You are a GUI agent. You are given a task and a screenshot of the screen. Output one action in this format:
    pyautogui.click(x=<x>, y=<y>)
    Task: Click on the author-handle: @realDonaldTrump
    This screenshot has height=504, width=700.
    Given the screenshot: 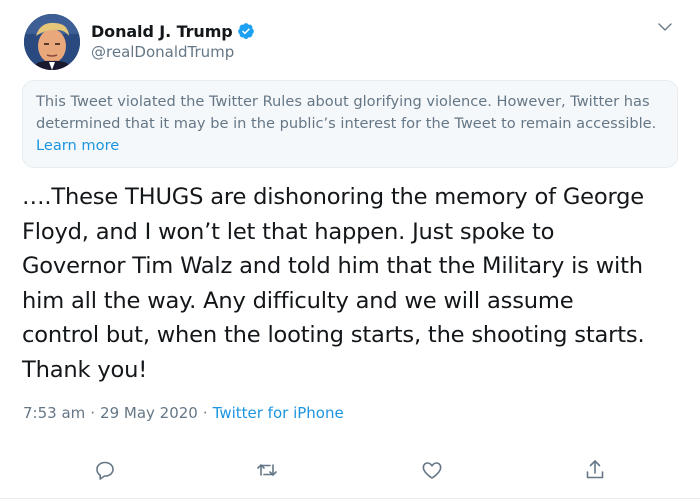 What is the action you would take?
    pyautogui.click(x=162, y=52)
    